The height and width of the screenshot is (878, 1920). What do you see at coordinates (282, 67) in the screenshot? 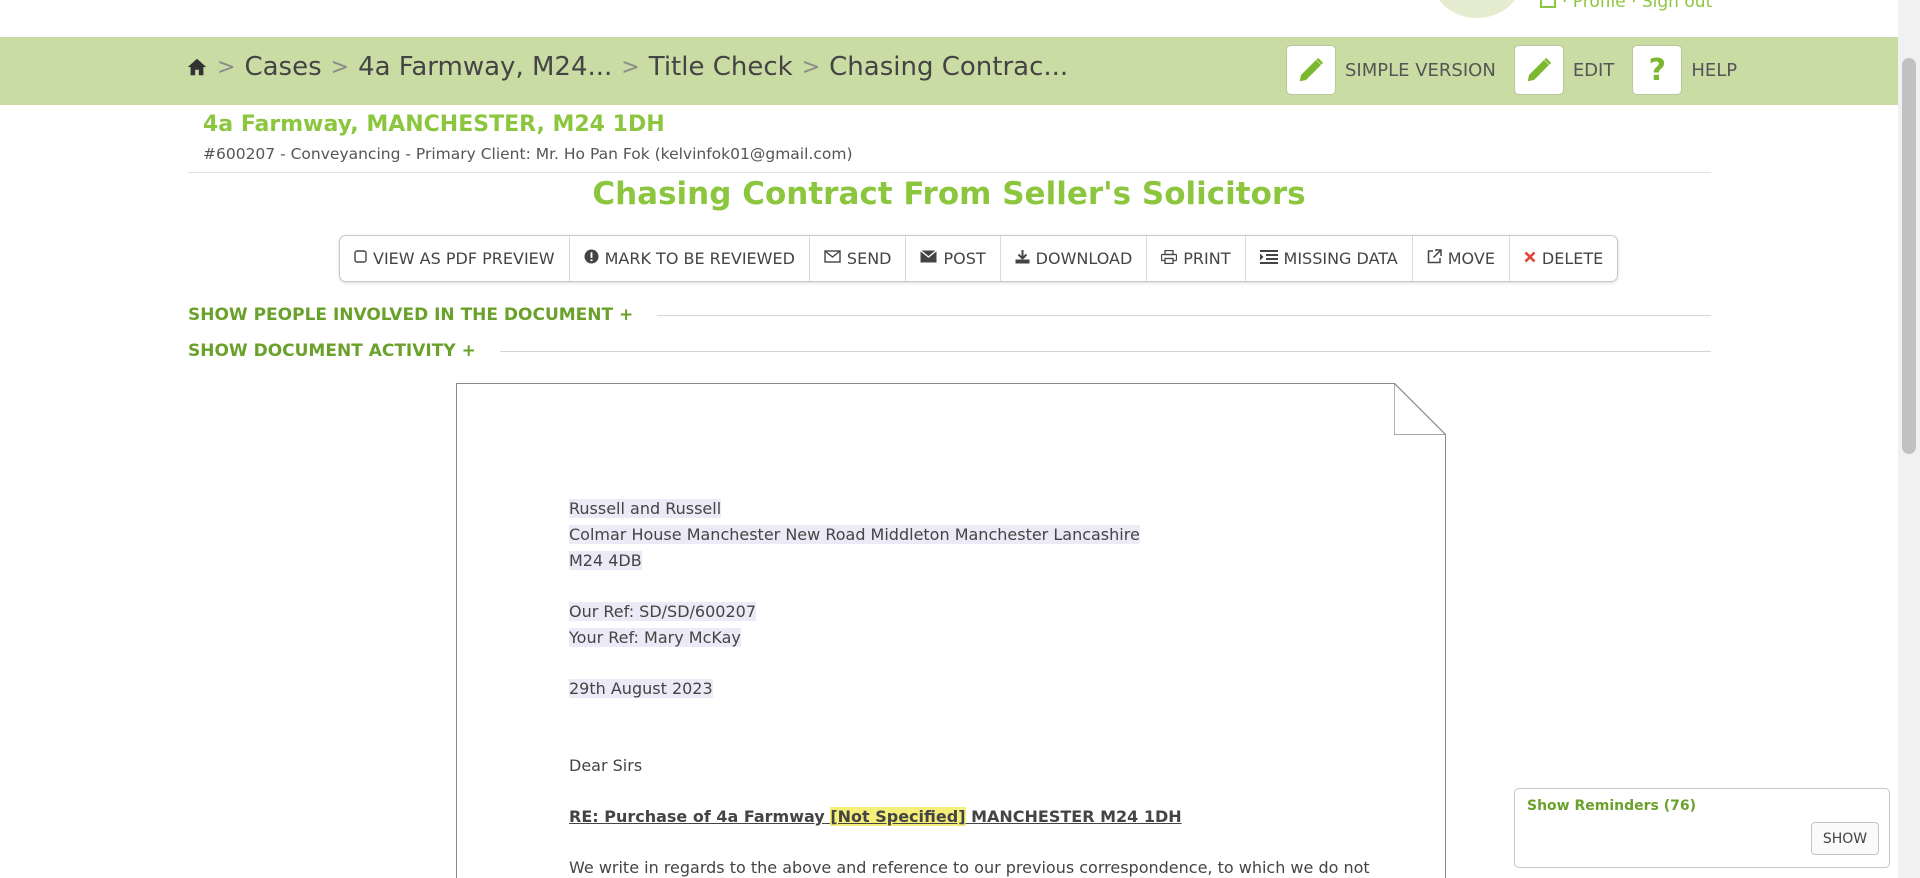
I see `breadcrumb-cases: Cases` at bounding box center [282, 67].